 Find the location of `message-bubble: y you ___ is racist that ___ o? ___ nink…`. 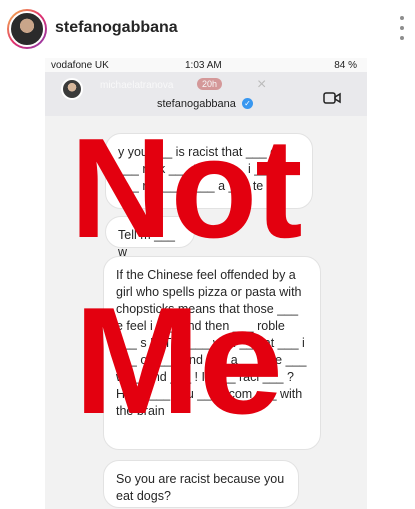

message-bubble: y you ___ is racist that ___ o? ___ nink… is located at coordinates (209, 171).